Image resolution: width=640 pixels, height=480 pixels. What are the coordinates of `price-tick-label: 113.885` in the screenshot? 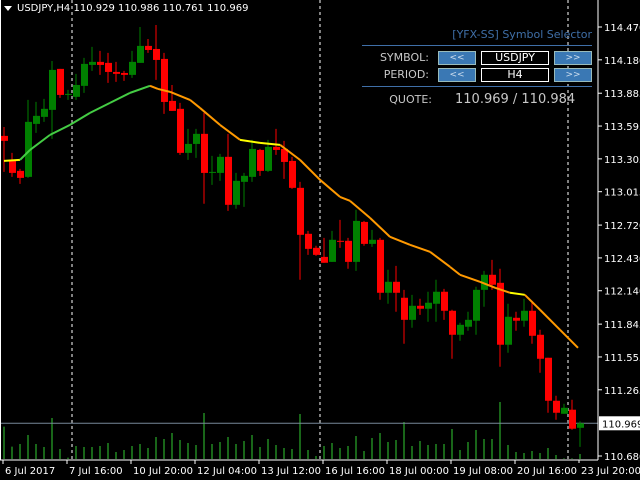 It's located at (622, 94).